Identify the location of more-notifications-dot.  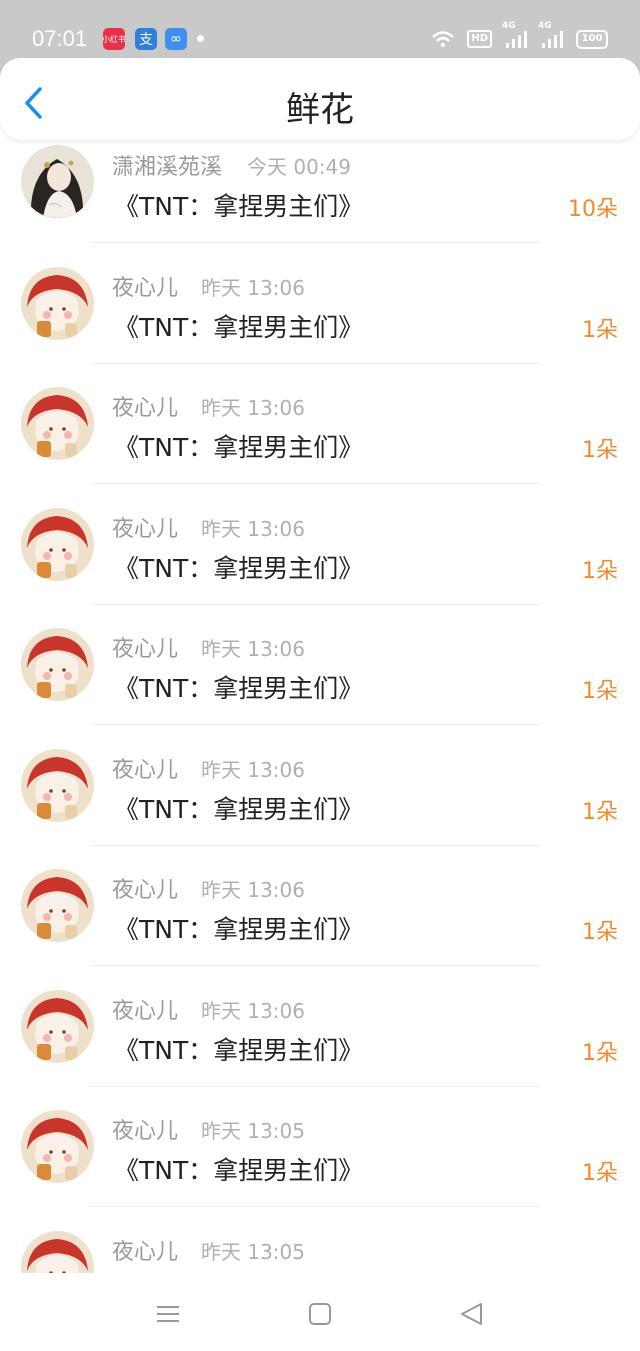
(200, 38).